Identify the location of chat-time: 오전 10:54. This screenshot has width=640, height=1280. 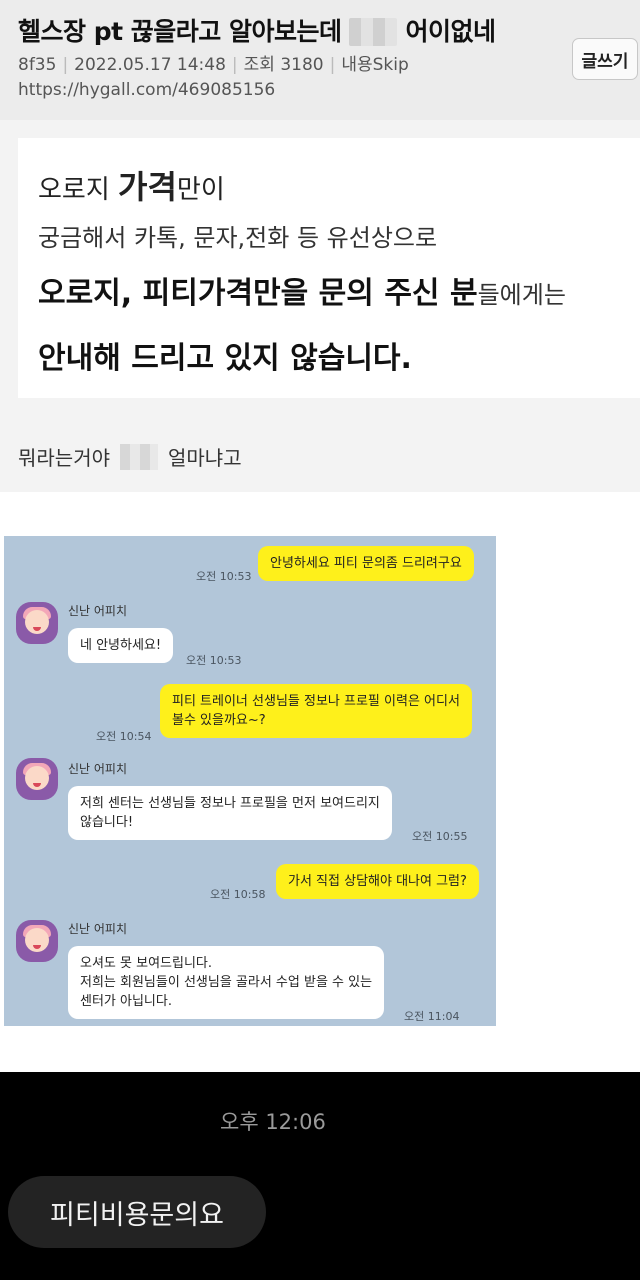
(124, 736).